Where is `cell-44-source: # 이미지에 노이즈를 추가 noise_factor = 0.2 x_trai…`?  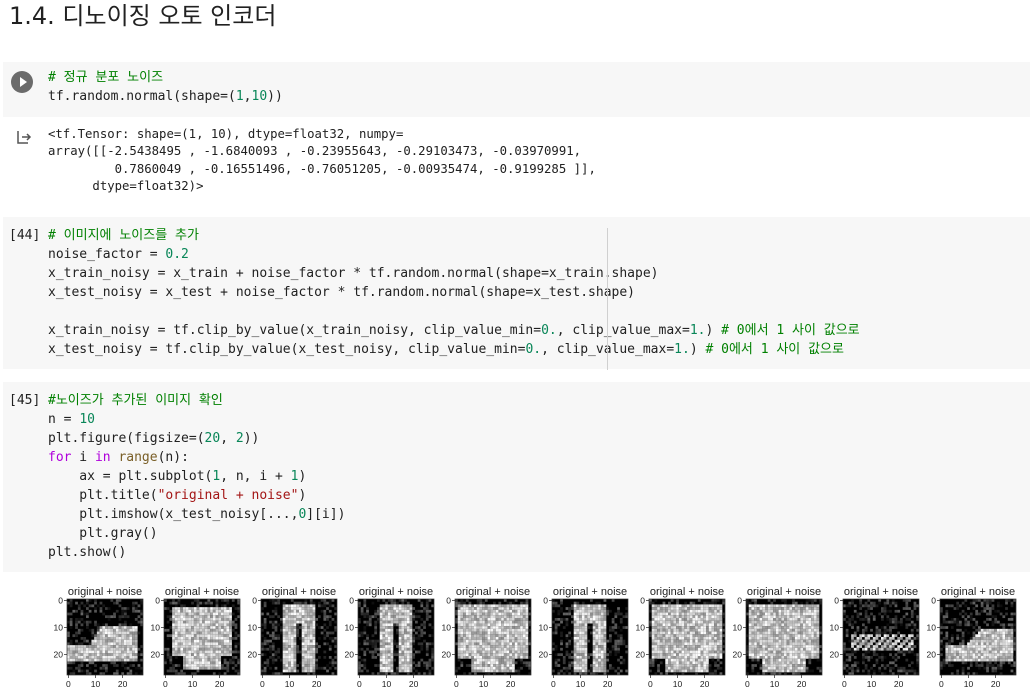 cell-44-source: # 이미지에 노이즈를 추가 noise_factor = 0.2 x_trai… is located at coordinates (454, 292).